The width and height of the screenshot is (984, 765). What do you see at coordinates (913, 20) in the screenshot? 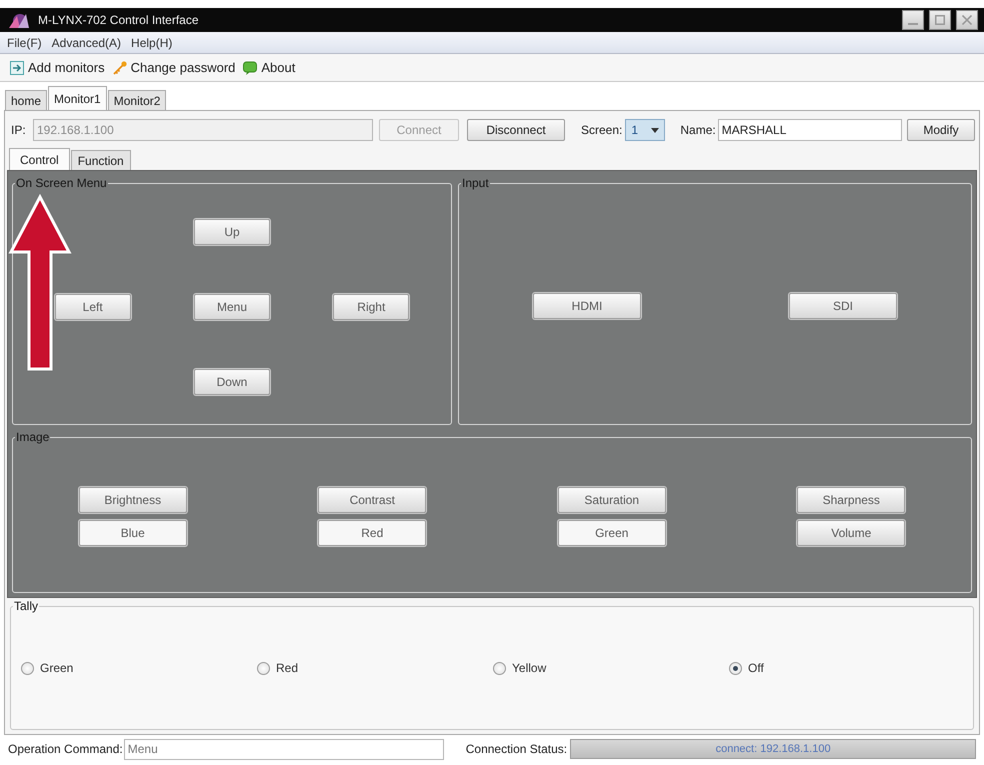
I see `minimize-button` at bounding box center [913, 20].